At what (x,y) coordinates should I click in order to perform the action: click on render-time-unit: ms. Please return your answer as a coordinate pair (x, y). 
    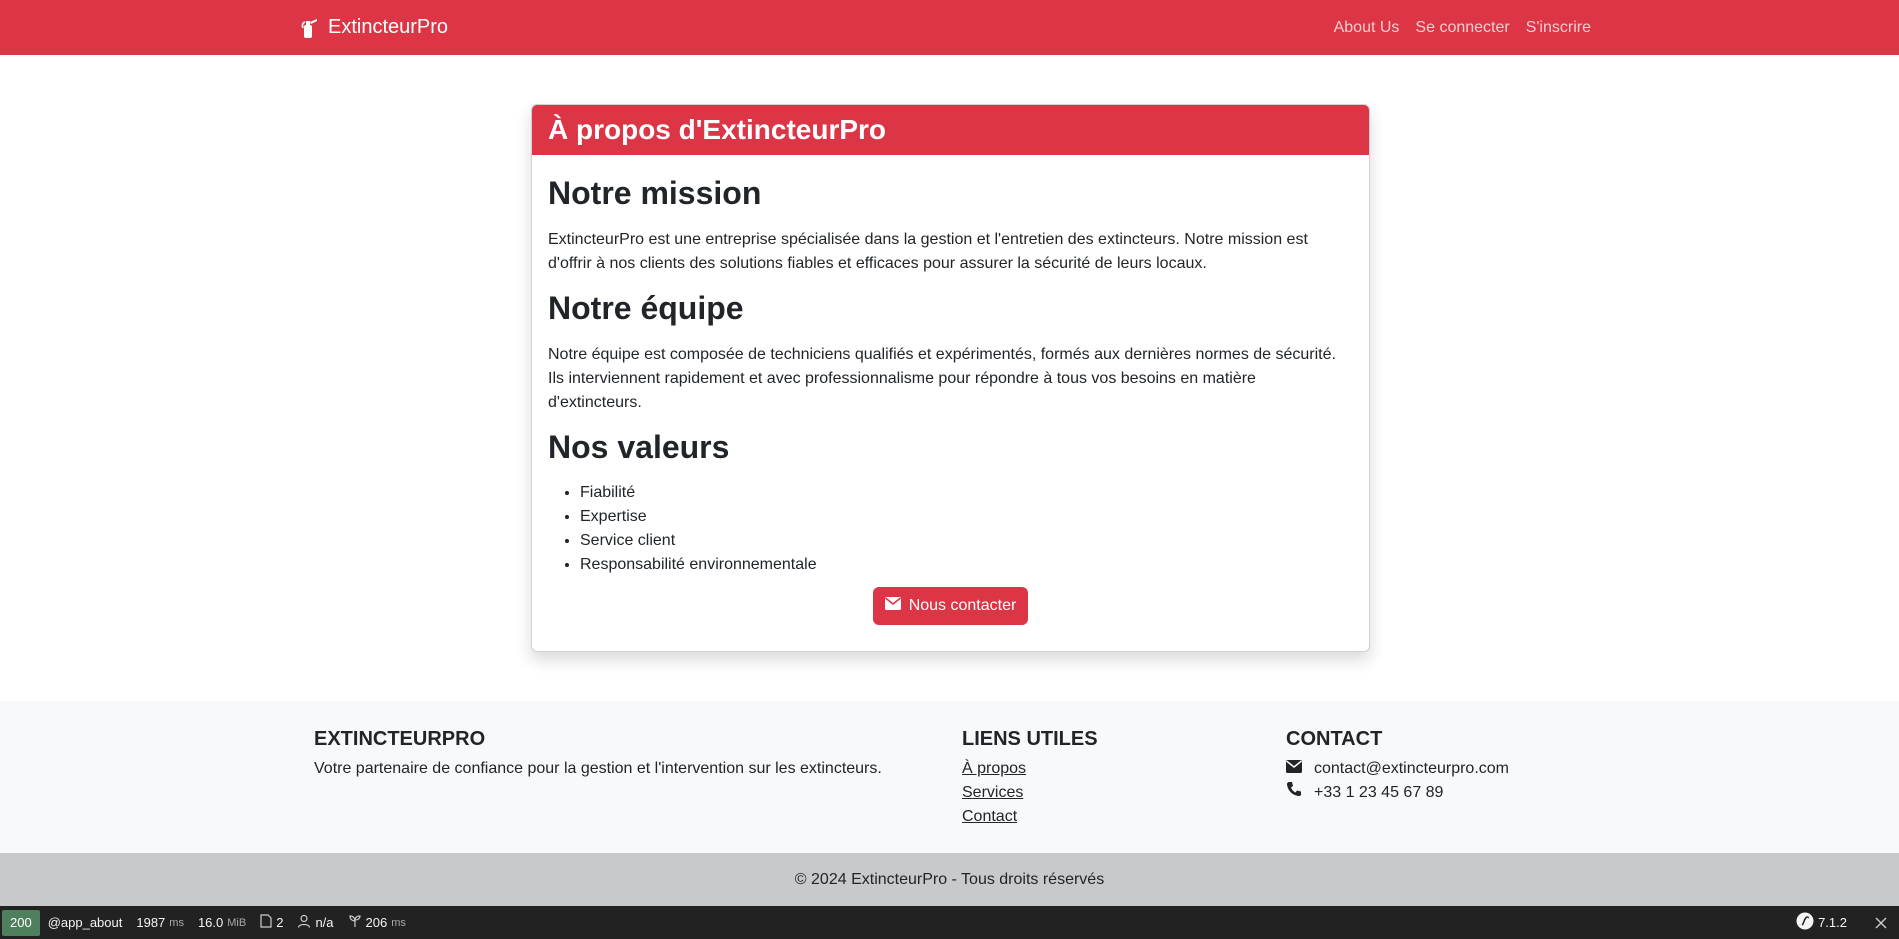
    Looking at the image, I should click on (398, 922).